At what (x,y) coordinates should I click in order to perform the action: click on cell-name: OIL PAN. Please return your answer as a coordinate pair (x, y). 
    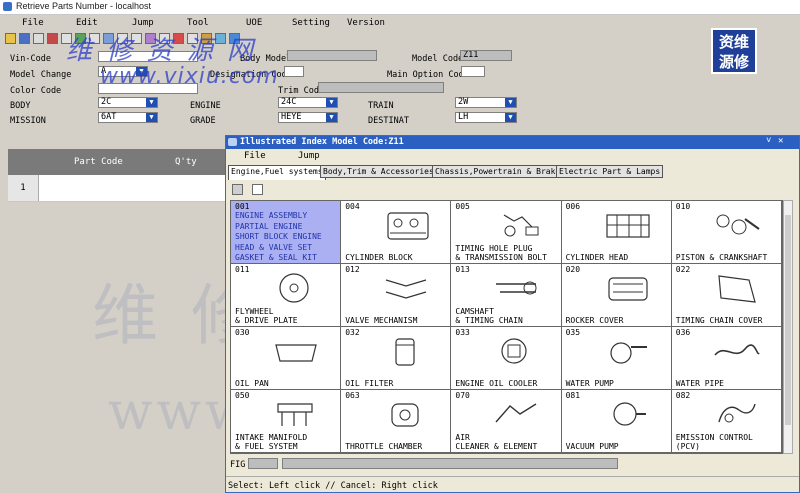
    Looking at the image, I should click on (252, 383).